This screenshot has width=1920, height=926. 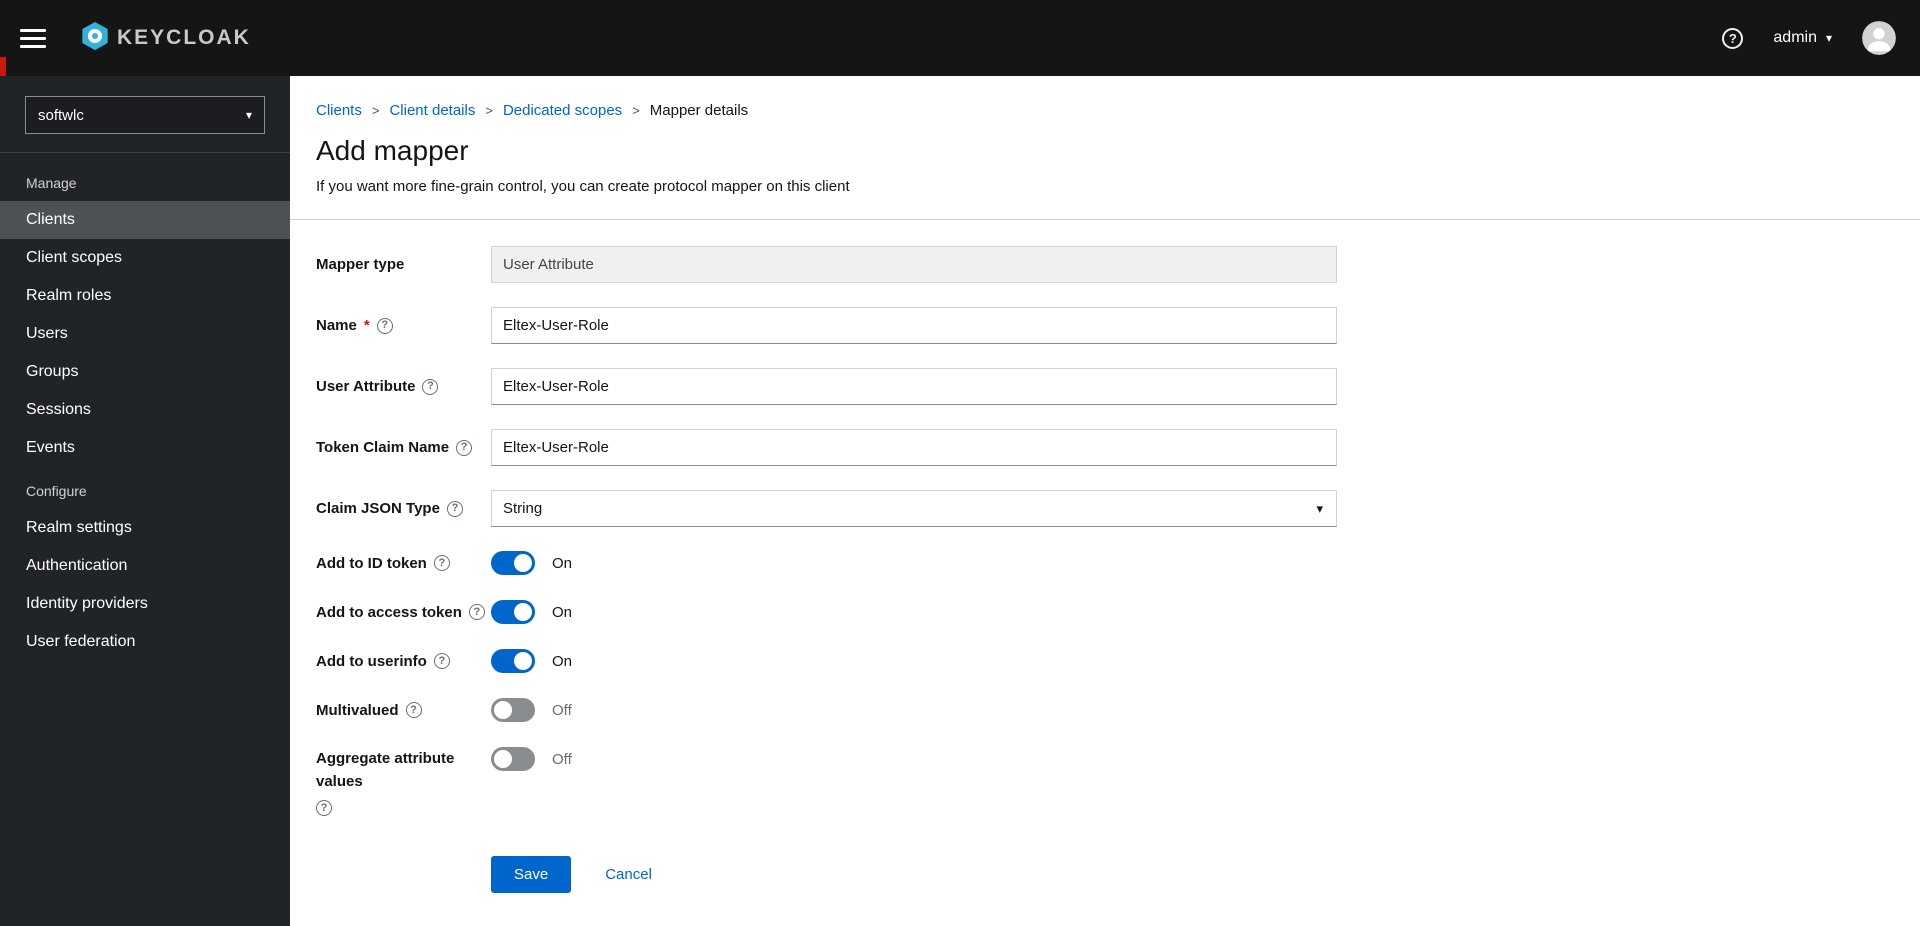 What do you see at coordinates (145, 642) in the screenshot?
I see `sidebar-item-user-federation: User federation` at bounding box center [145, 642].